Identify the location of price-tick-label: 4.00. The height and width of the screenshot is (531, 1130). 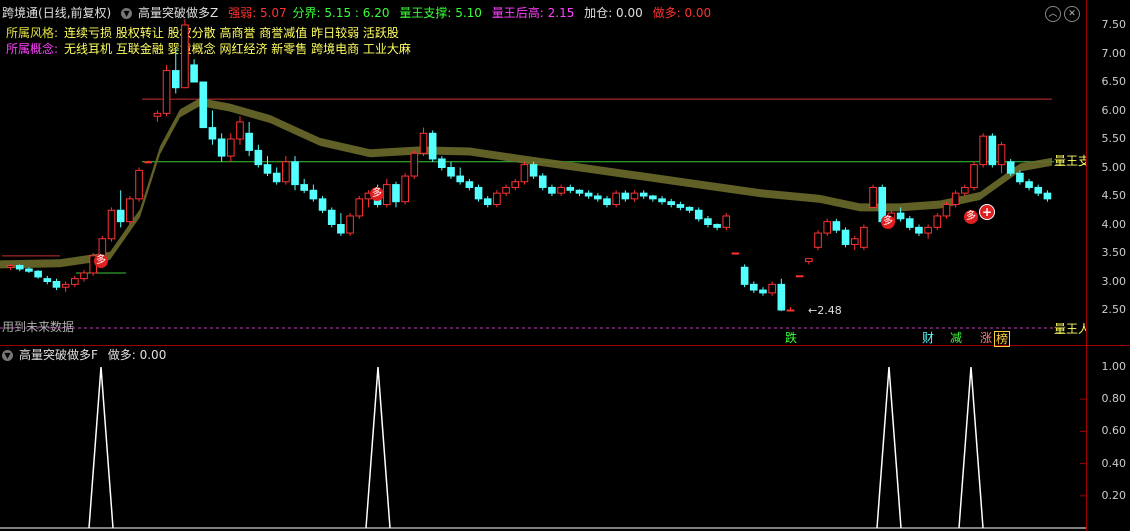
(1114, 224).